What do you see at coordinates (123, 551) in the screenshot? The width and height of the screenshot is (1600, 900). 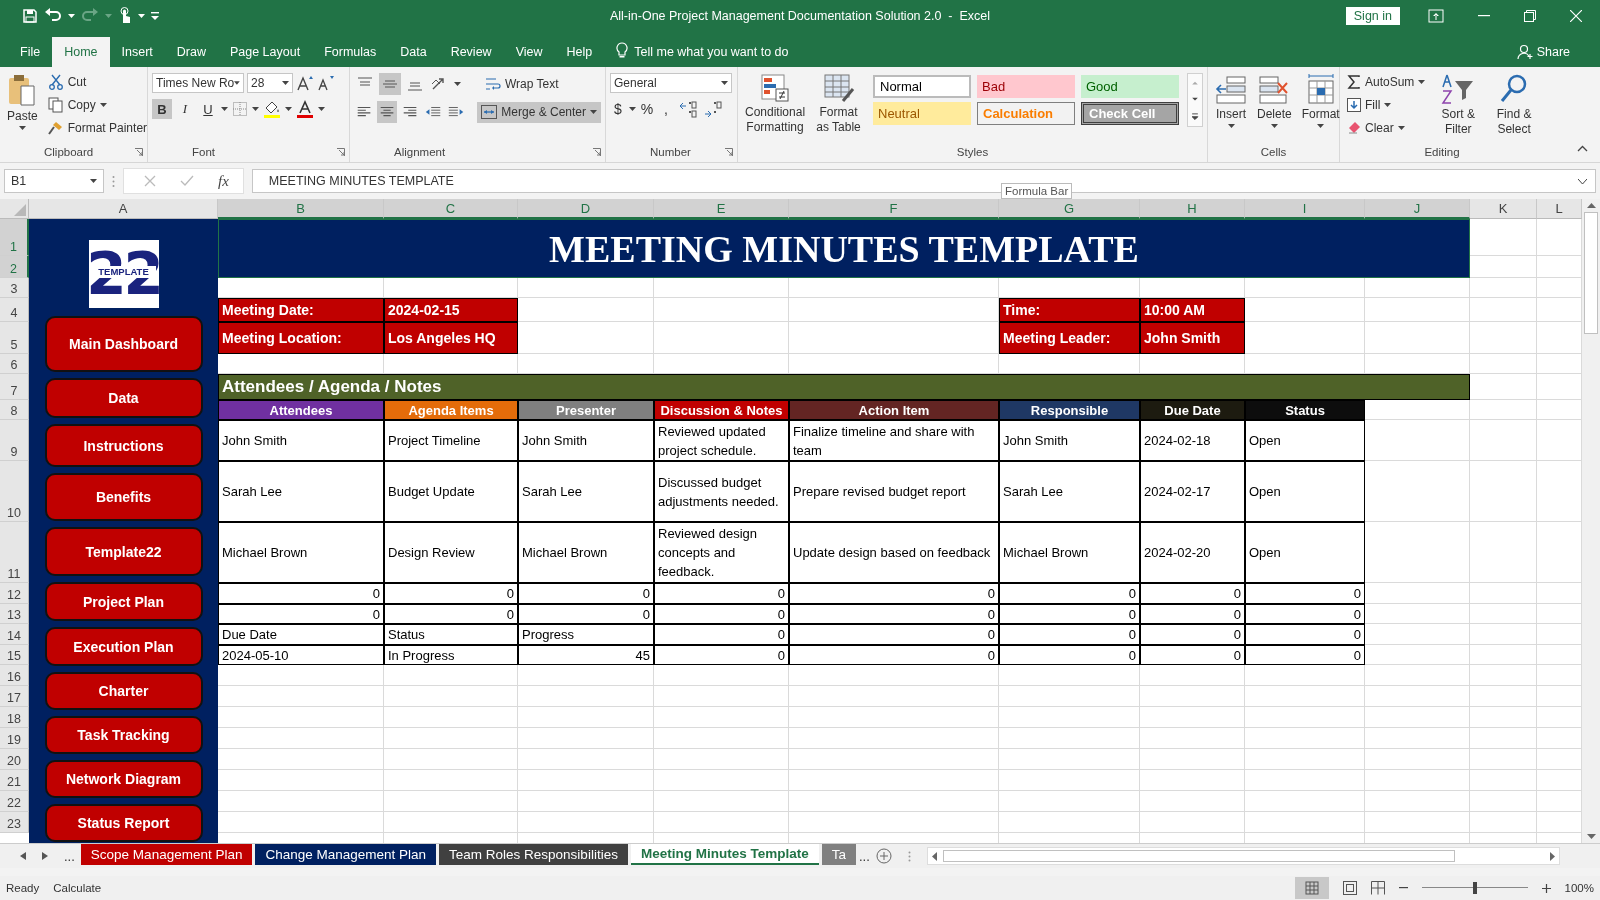 I see `nav-button: Template22` at bounding box center [123, 551].